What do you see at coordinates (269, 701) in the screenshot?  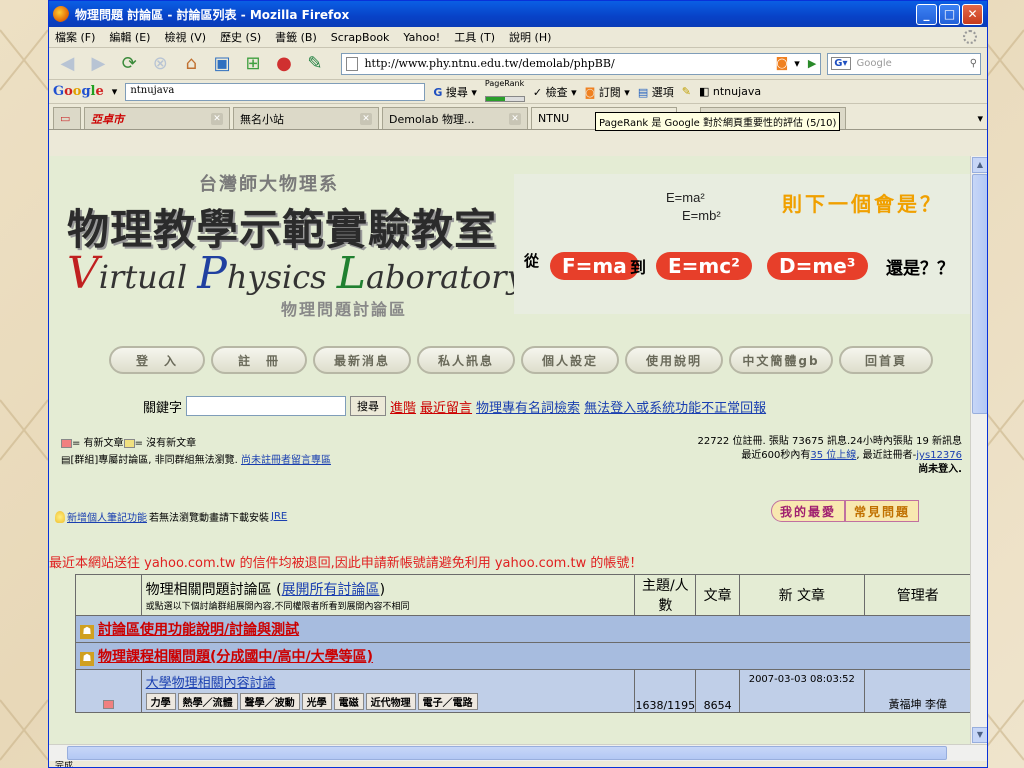 I see `chip-waves: 聲學／波動` at bounding box center [269, 701].